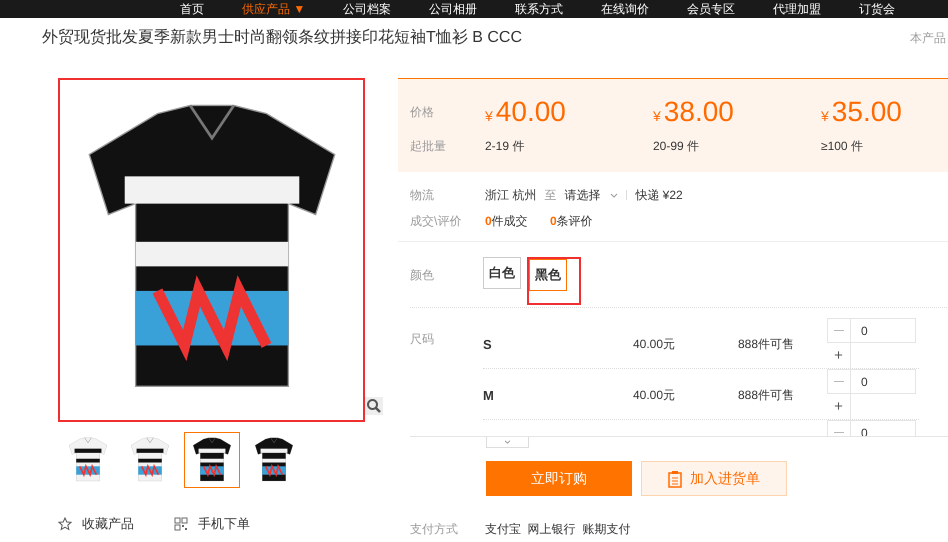 The height and width of the screenshot is (542, 948). Describe the element at coordinates (699, 112) in the screenshot. I see `tier-price: 38.00` at that location.